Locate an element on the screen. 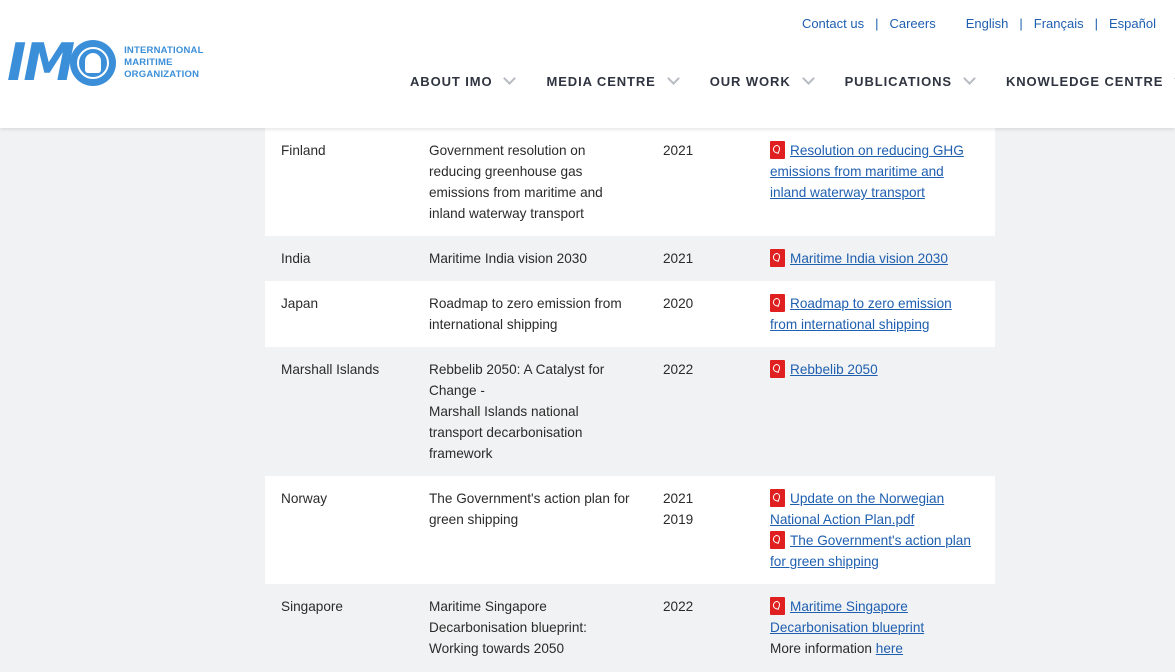  logo-text: INTERNATIONAL MARITIME ORGANIZATION is located at coordinates (163, 63).